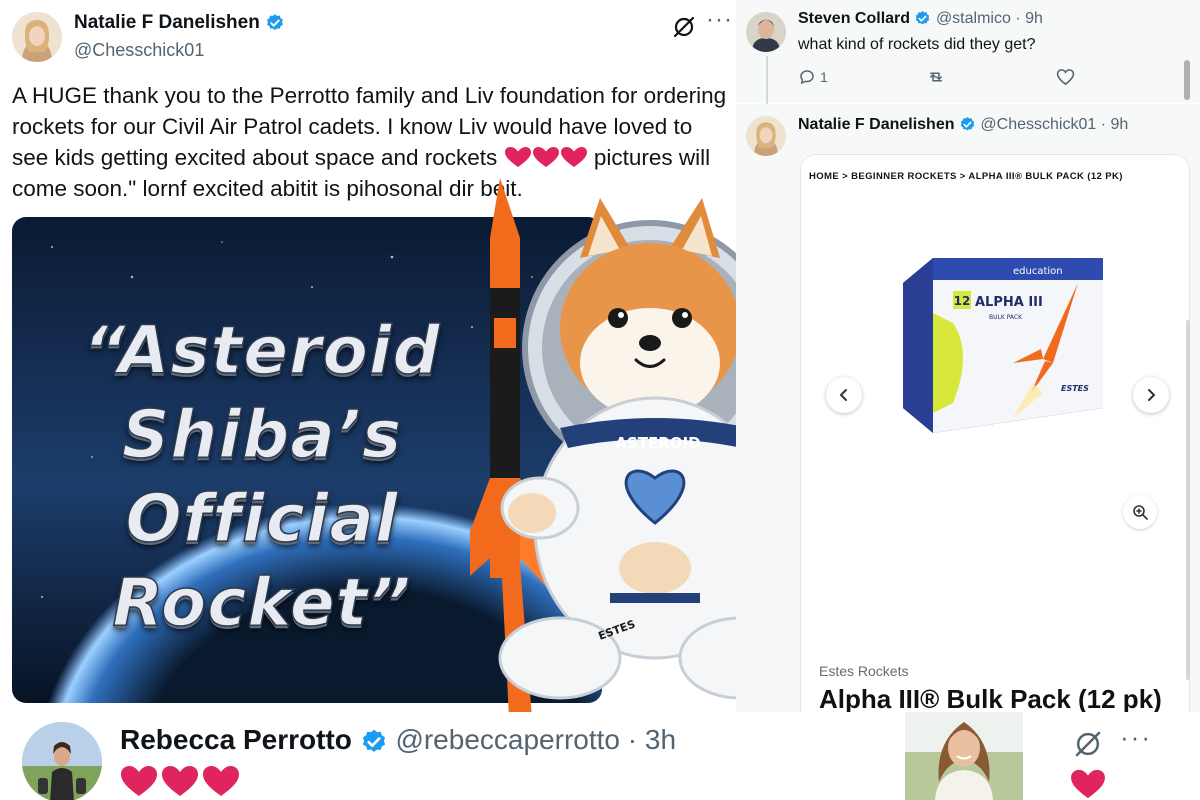 The height and width of the screenshot is (800, 1200). What do you see at coordinates (854, 18) in the screenshot?
I see `author-name: Steven Collard` at bounding box center [854, 18].